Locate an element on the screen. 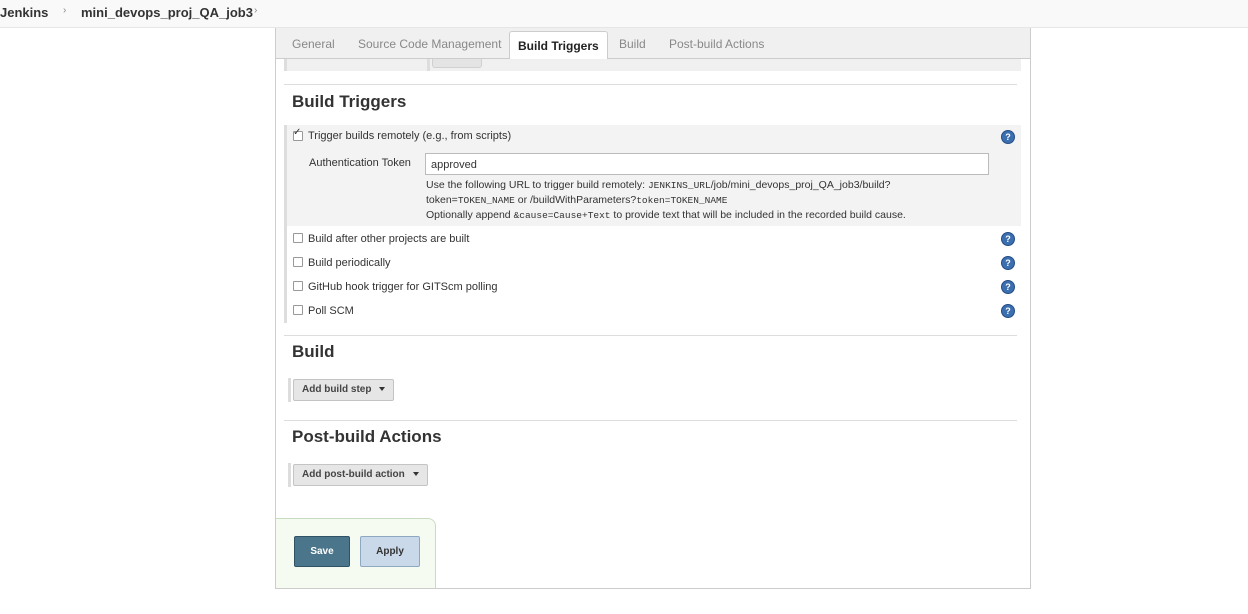 The image size is (1248, 614). poll-scm-help-icon: ? is located at coordinates (1008, 311).